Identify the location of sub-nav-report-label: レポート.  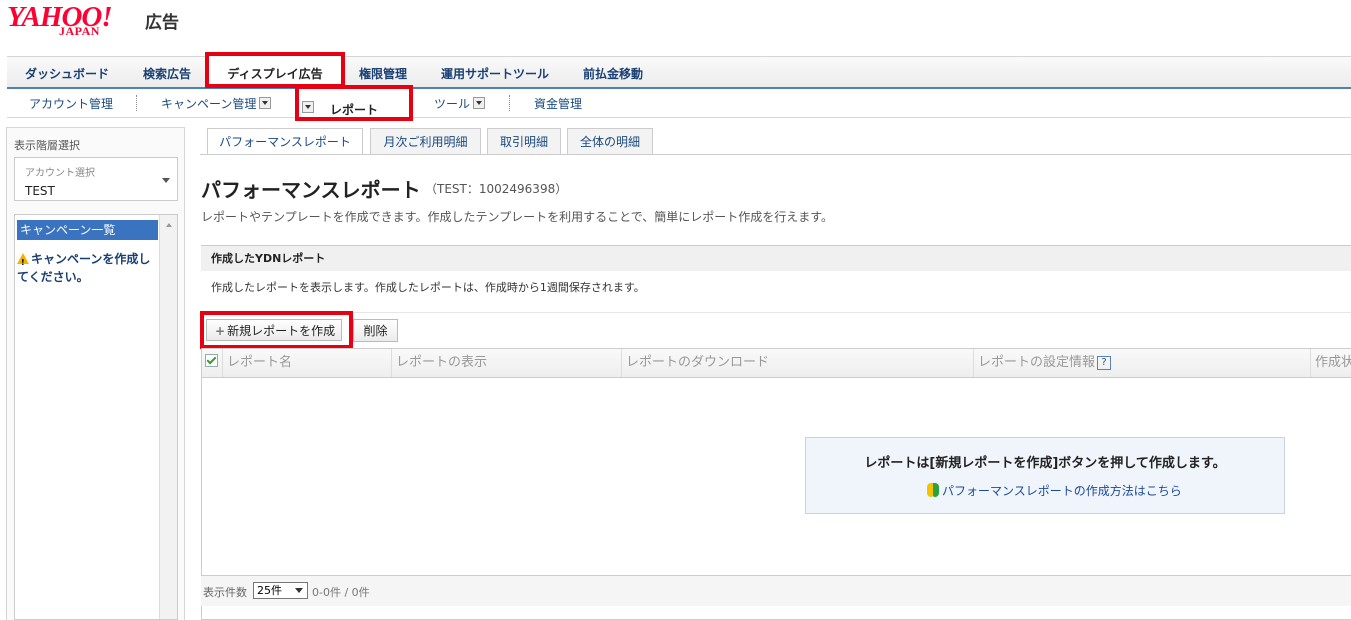
(353, 110).